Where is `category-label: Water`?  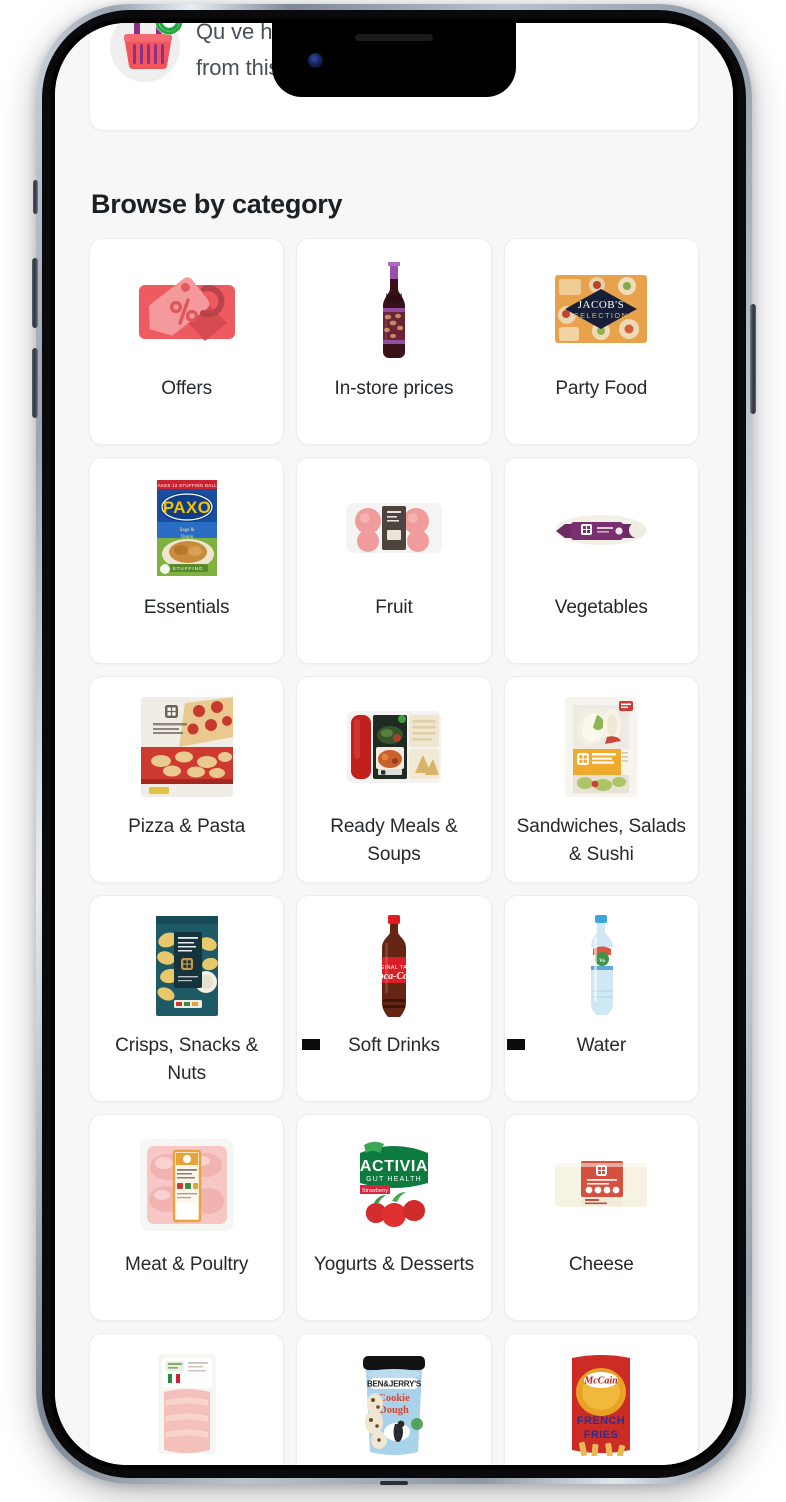 category-label: Water is located at coordinates (601, 1045).